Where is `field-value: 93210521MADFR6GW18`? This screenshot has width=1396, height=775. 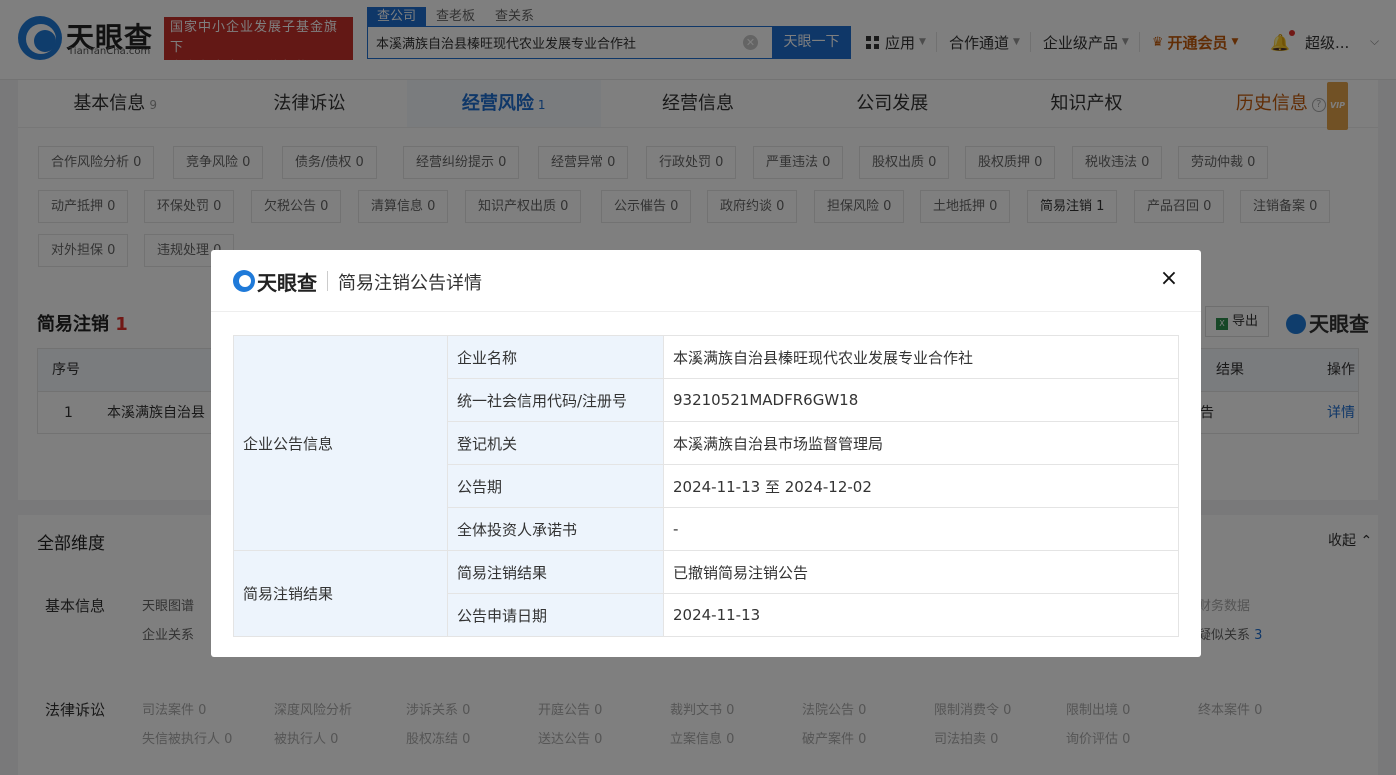 field-value: 93210521MADFR6GW18 is located at coordinates (921, 400).